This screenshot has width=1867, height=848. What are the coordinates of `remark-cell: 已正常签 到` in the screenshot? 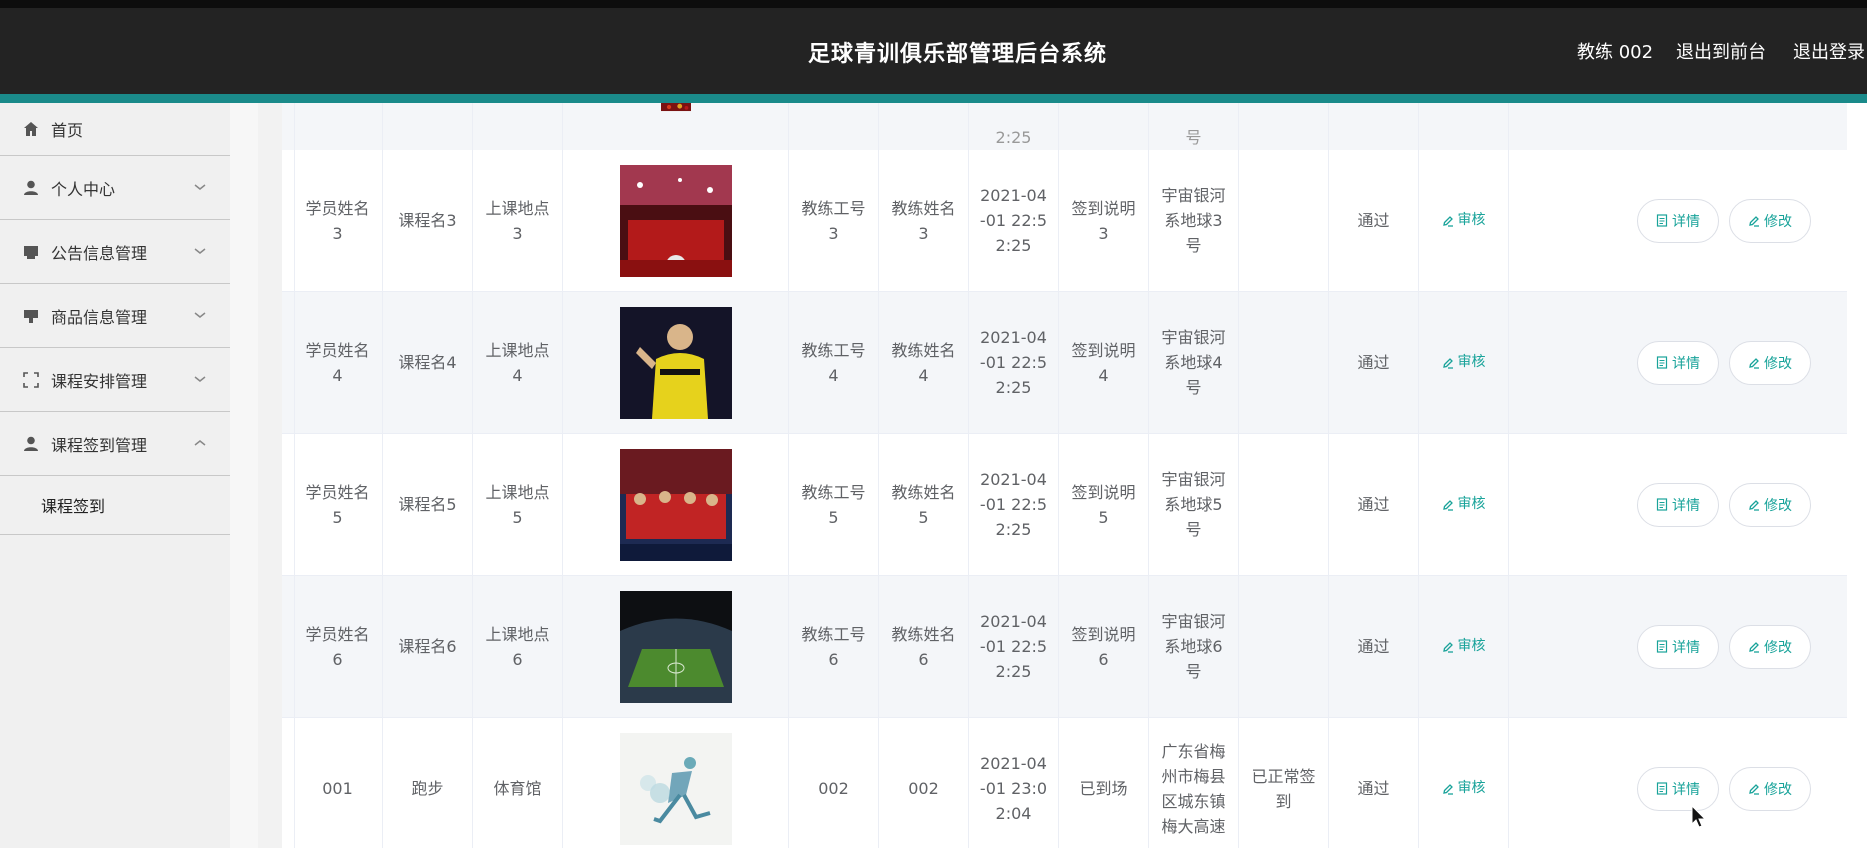 It's located at (1284, 783).